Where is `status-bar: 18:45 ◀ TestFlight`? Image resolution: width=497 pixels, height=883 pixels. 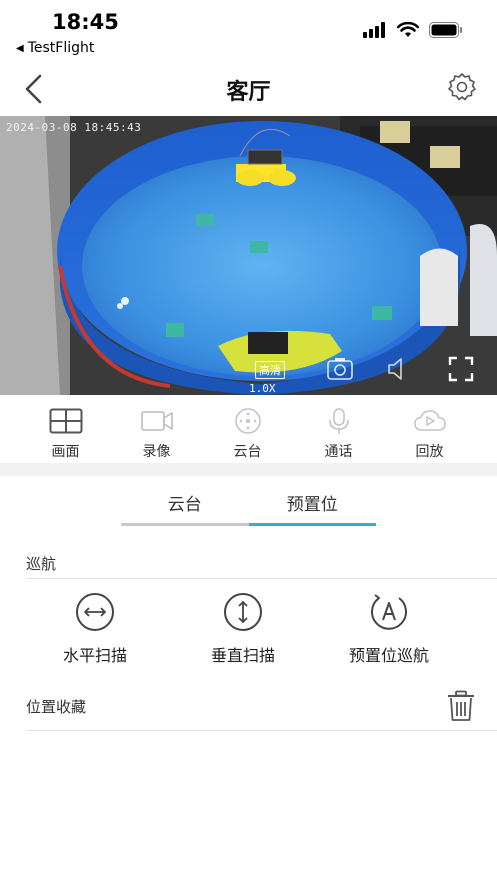
status-bar: 18:45 ◀ TestFlight is located at coordinates (248, 31).